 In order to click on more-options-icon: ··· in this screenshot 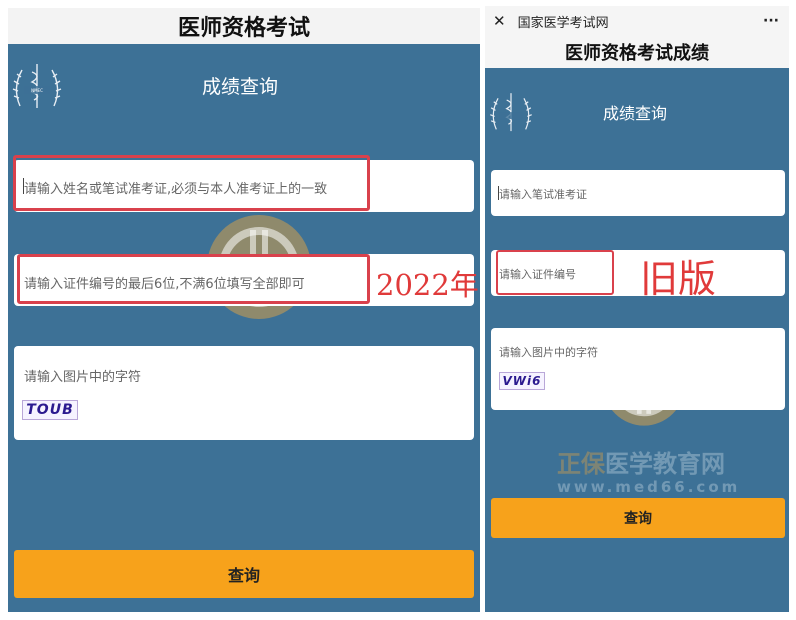, I will do `click(771, 21)`.